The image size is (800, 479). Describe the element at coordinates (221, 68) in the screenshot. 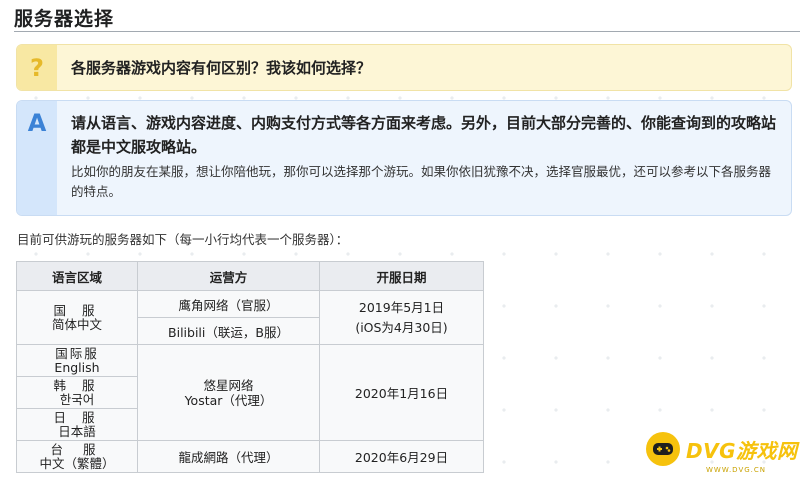

I see `faq-question-text: 各服务器游戏内容有何区别？我该如何选择？` at that location.